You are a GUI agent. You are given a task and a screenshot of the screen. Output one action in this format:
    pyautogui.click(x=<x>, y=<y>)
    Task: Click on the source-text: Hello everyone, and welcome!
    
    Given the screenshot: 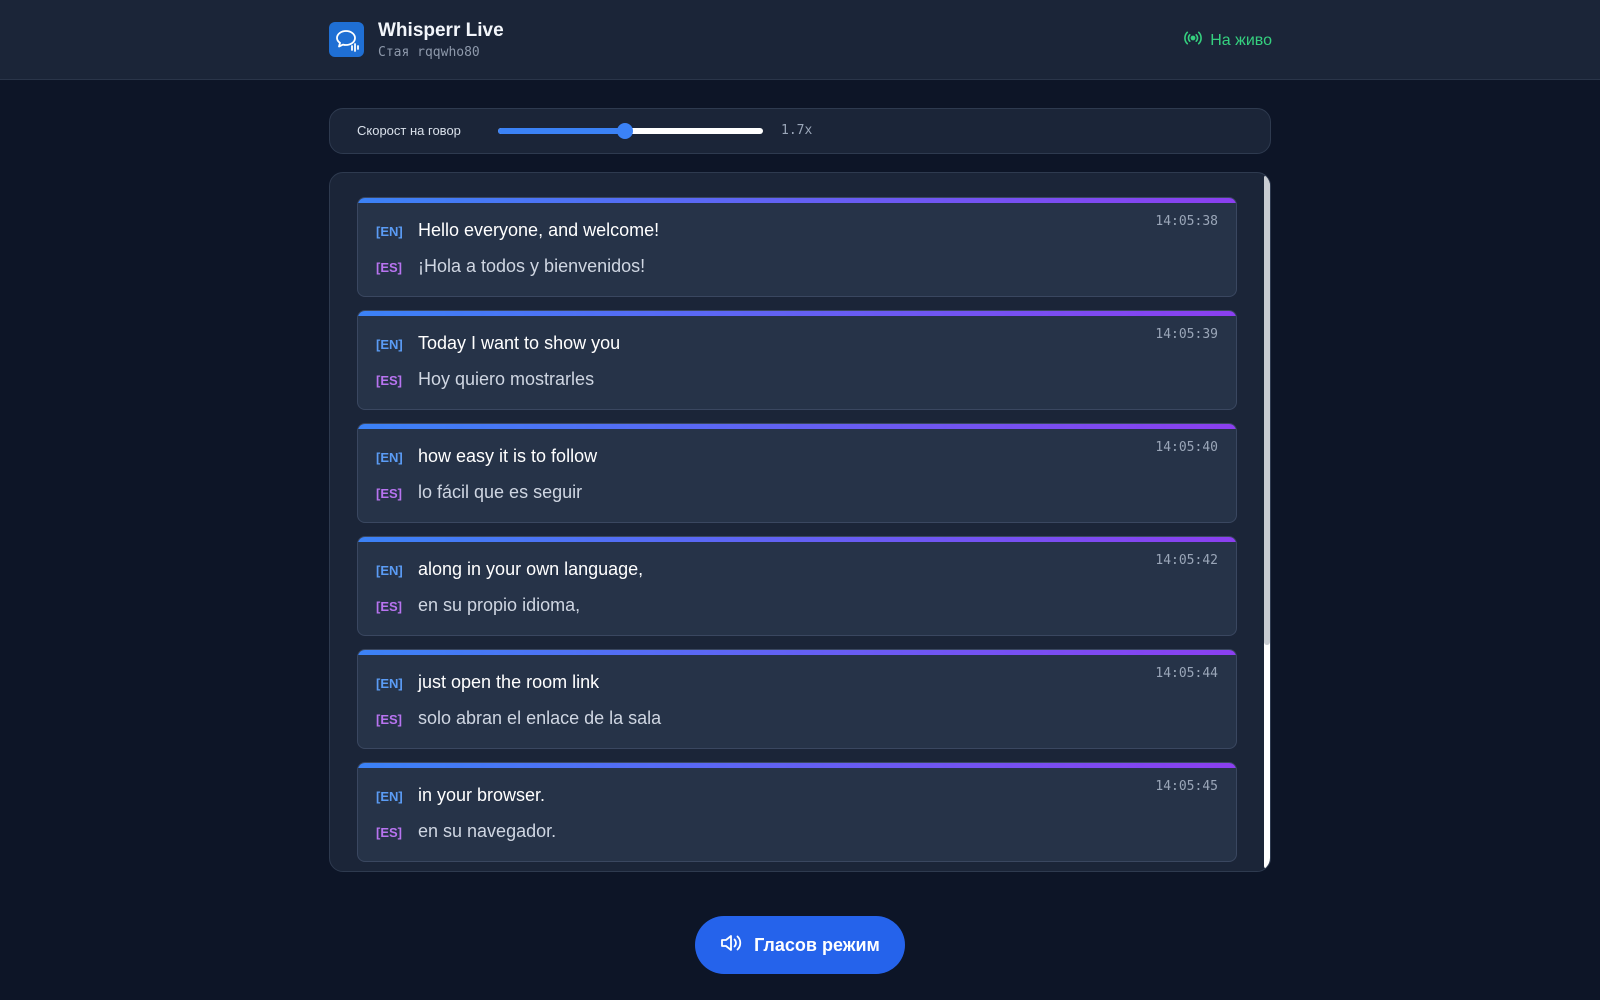 What is the action you would take?
    pyautogui.click(x=539, y=230)
    